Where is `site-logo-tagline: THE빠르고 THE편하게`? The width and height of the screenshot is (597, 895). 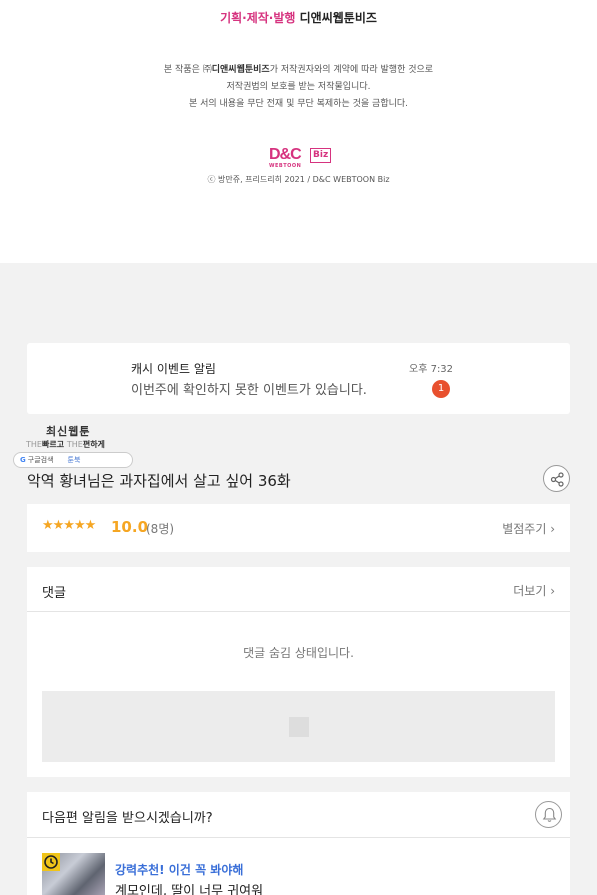
site-logo-tagline: THE빠르고 THE편하게 is located at coordinates (65, 444).